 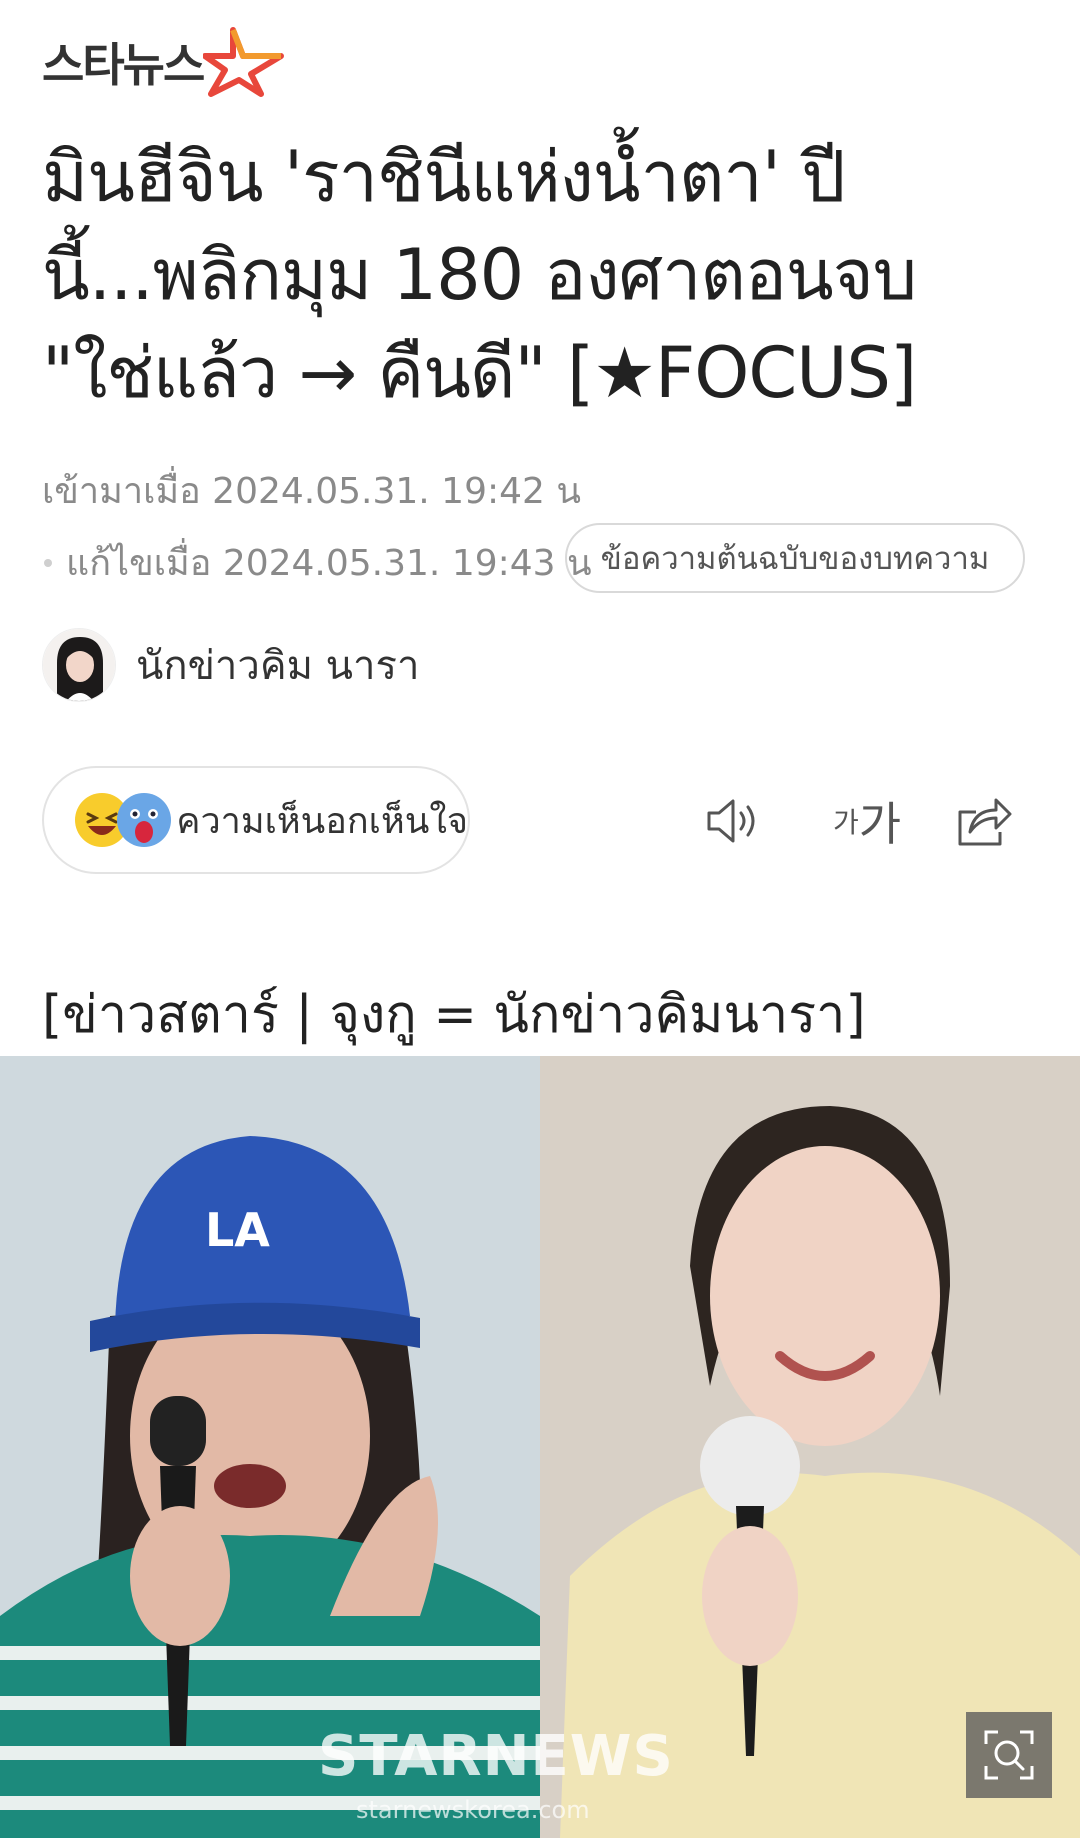 I want to click on photo-watermark-url: starnewskorea.com, so click(x=473, y=1810).